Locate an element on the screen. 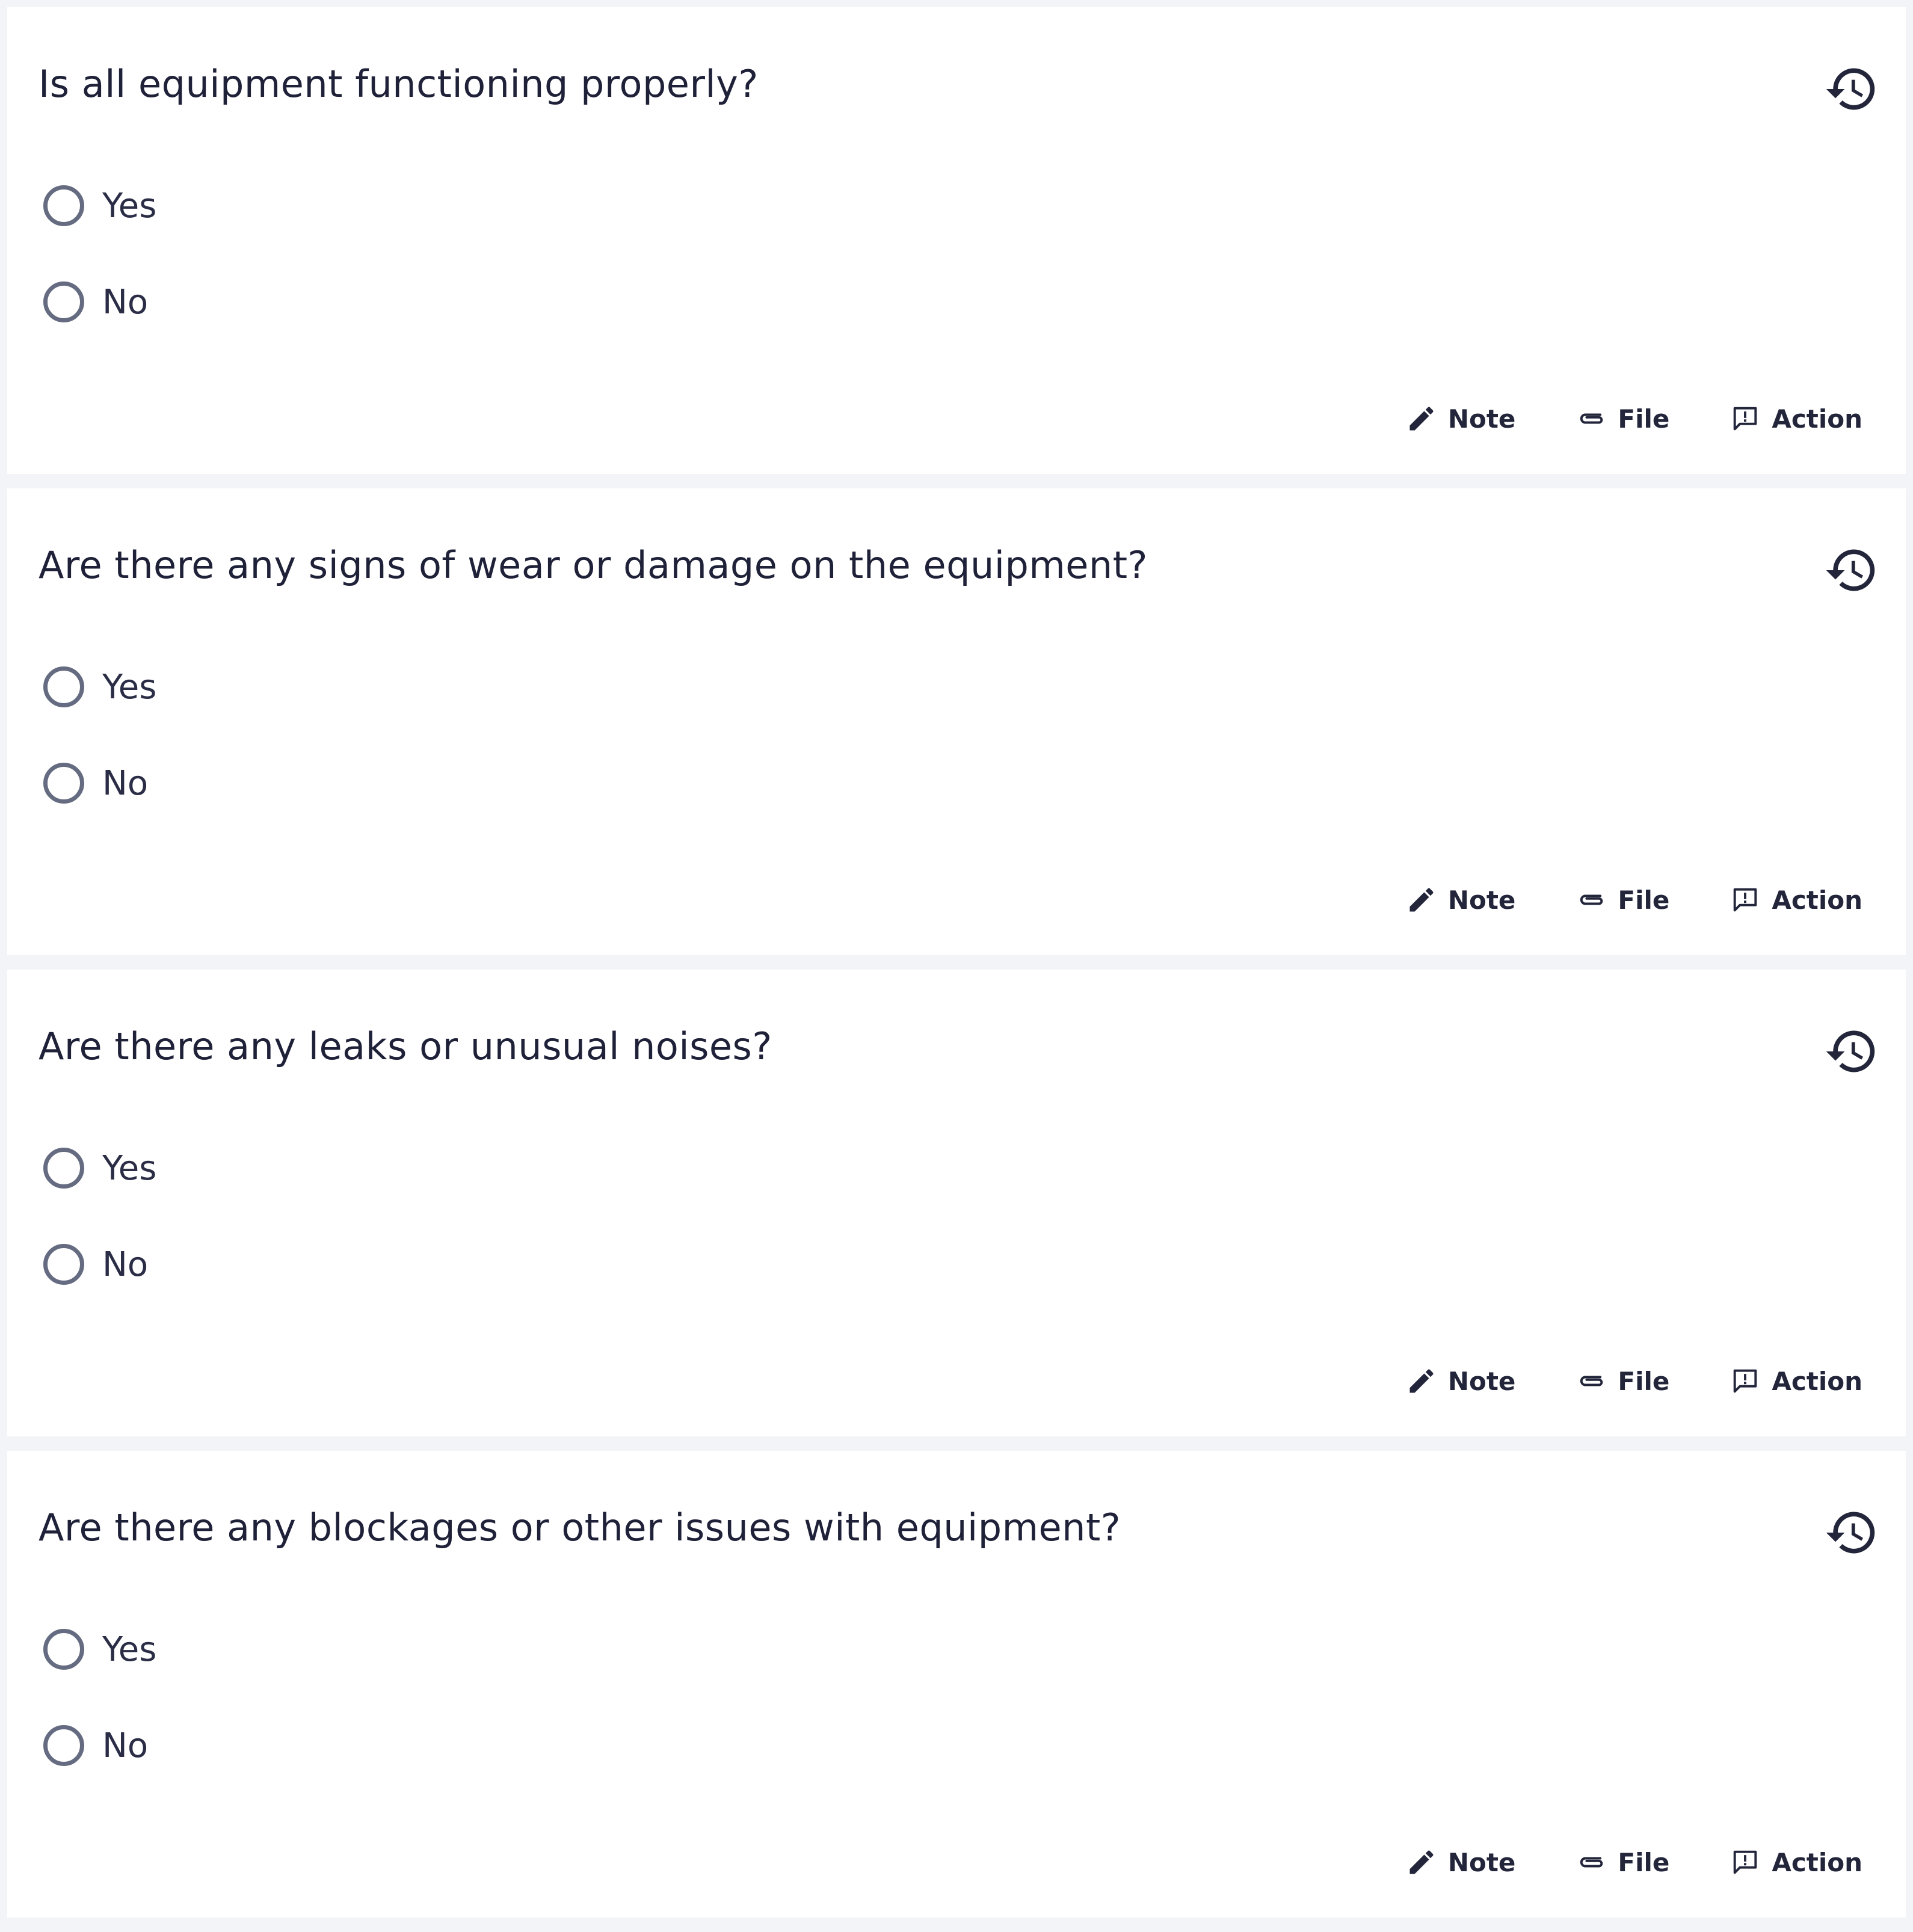 This screenshot has width=1913, height=1932. question-title: Is all equipment functioning properly? is located at coordinates (399, 84).